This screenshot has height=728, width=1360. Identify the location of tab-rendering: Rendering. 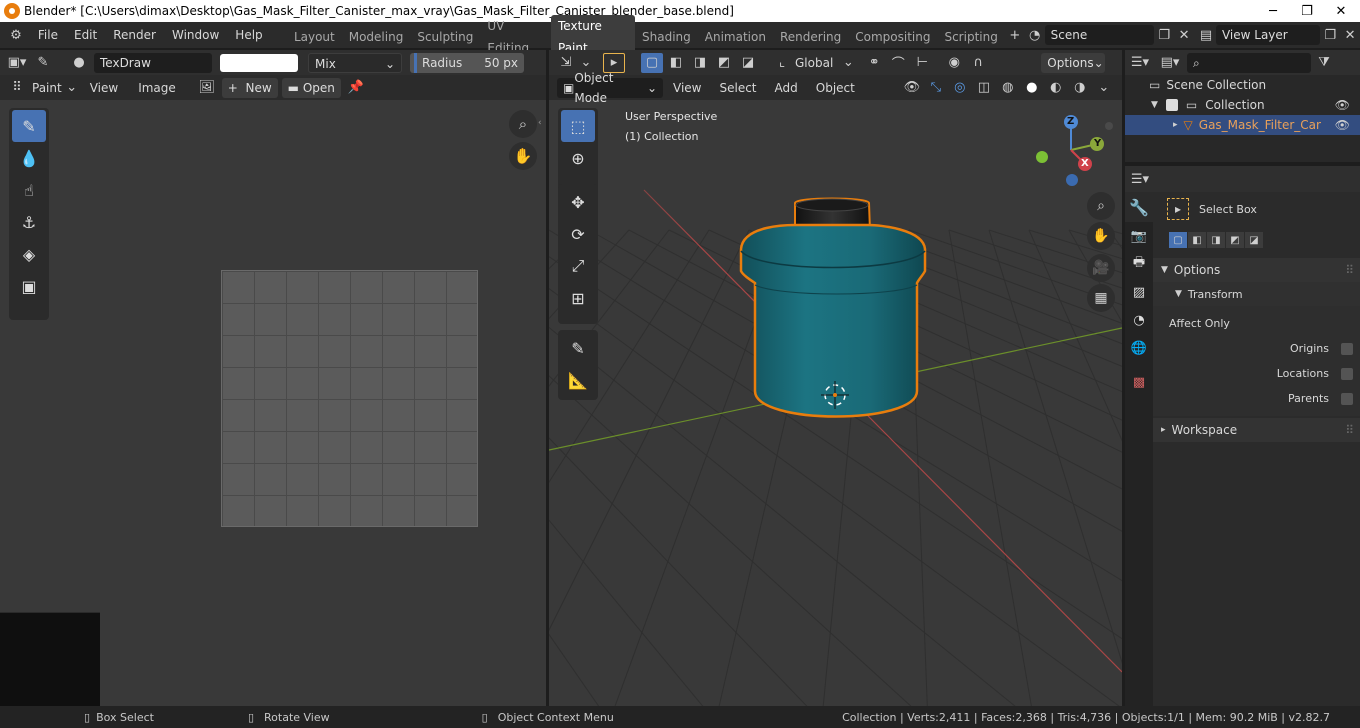
(810, 37).